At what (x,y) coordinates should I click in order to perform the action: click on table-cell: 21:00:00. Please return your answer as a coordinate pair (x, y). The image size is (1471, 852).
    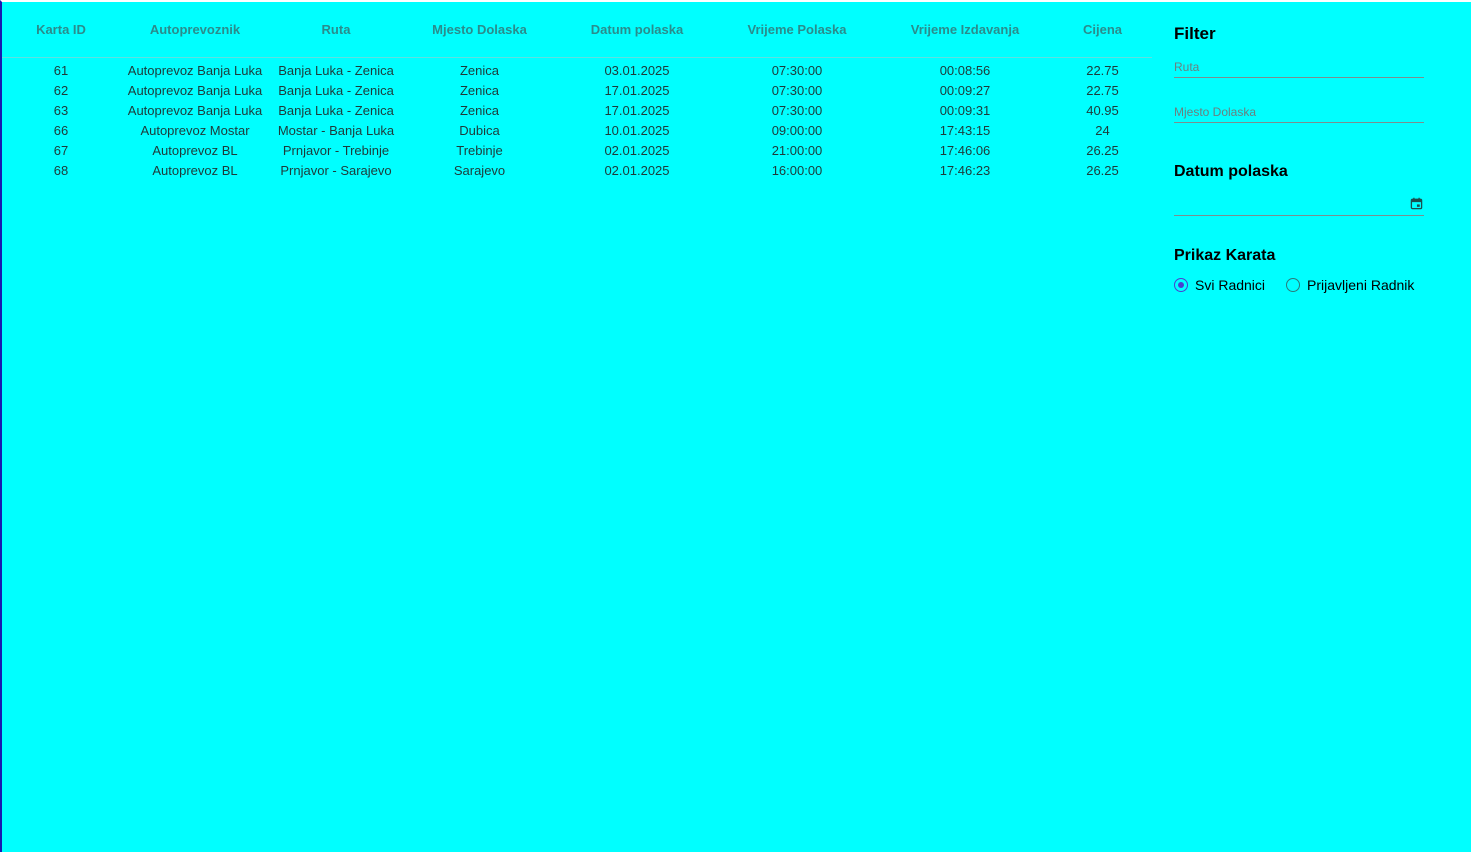
    Looking at the image, I should click on (797, 150).